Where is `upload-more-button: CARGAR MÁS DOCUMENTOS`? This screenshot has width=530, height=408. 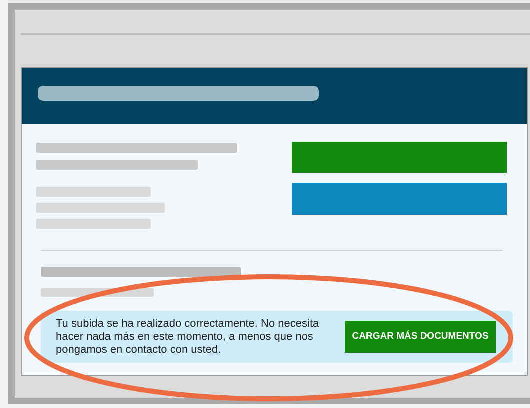 upload-more-button: CARGAR MÁS DOCUMENTOS is located at coordinates (420, 337).